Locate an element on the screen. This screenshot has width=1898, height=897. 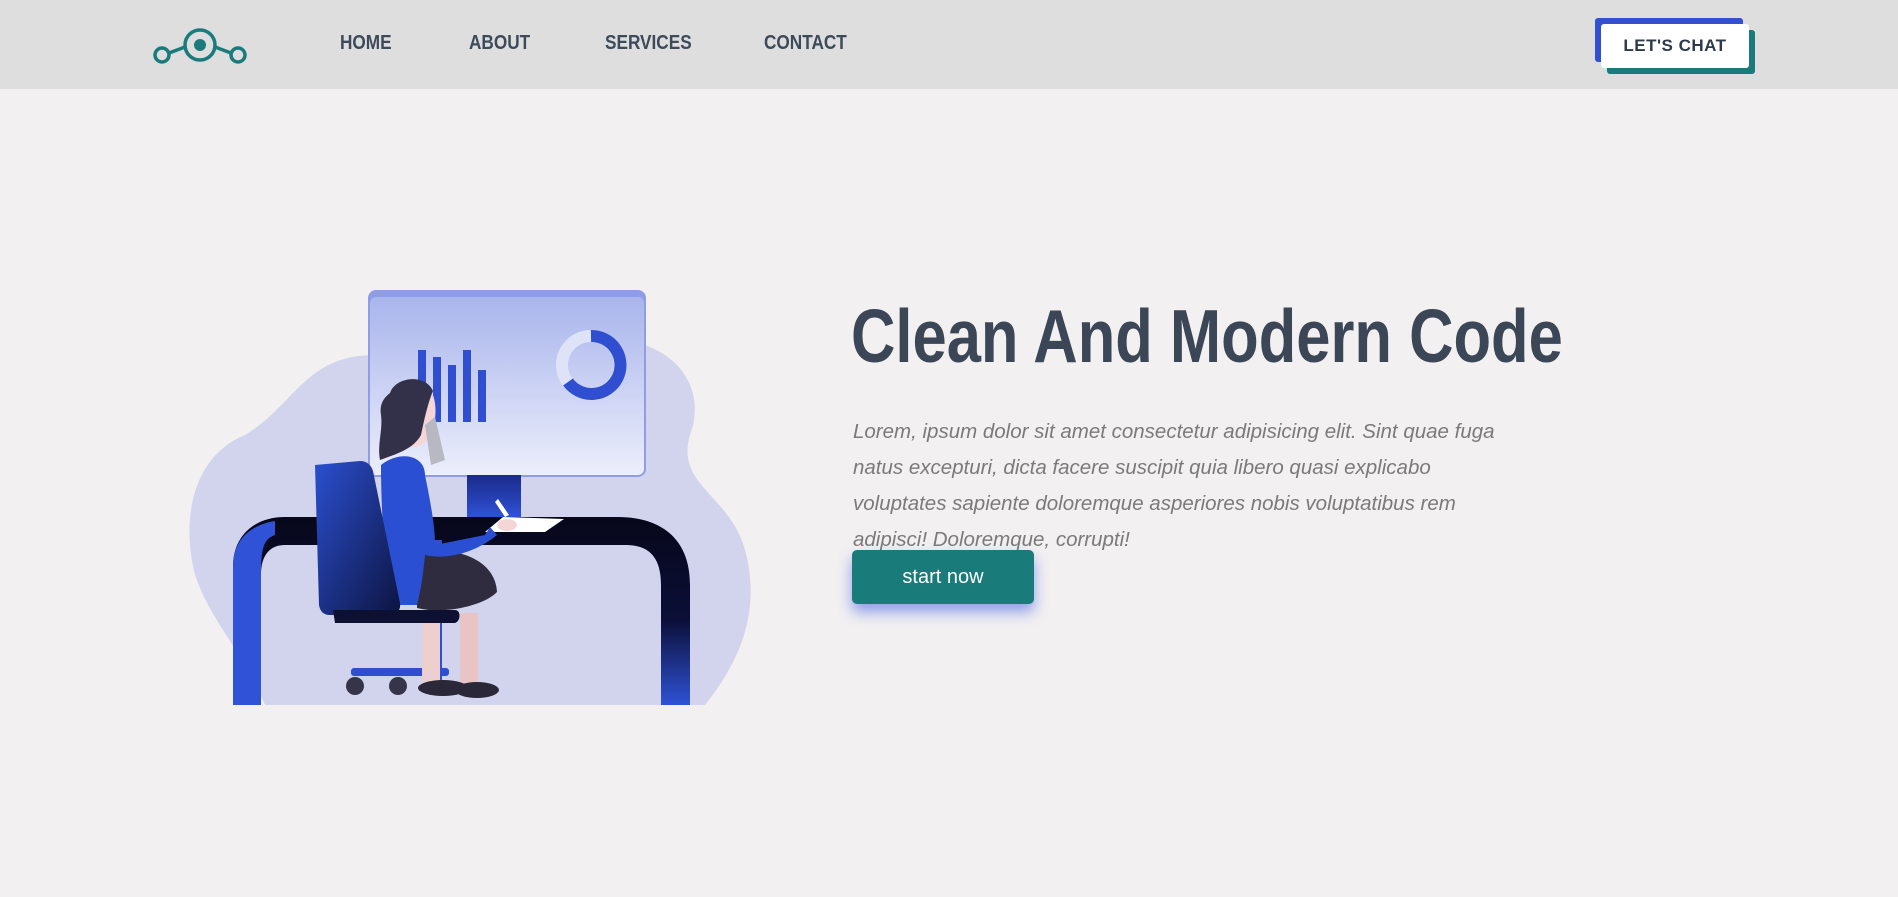
main-nav: HOME ABOUT SERVICES CONTACT is located at coordinates (639, 43).